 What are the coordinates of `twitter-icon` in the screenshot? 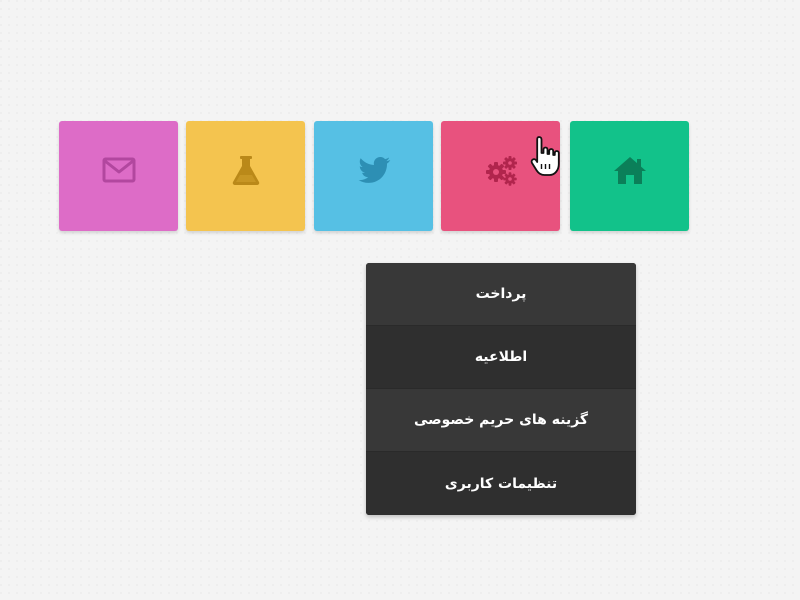 It's located at (374, 170).